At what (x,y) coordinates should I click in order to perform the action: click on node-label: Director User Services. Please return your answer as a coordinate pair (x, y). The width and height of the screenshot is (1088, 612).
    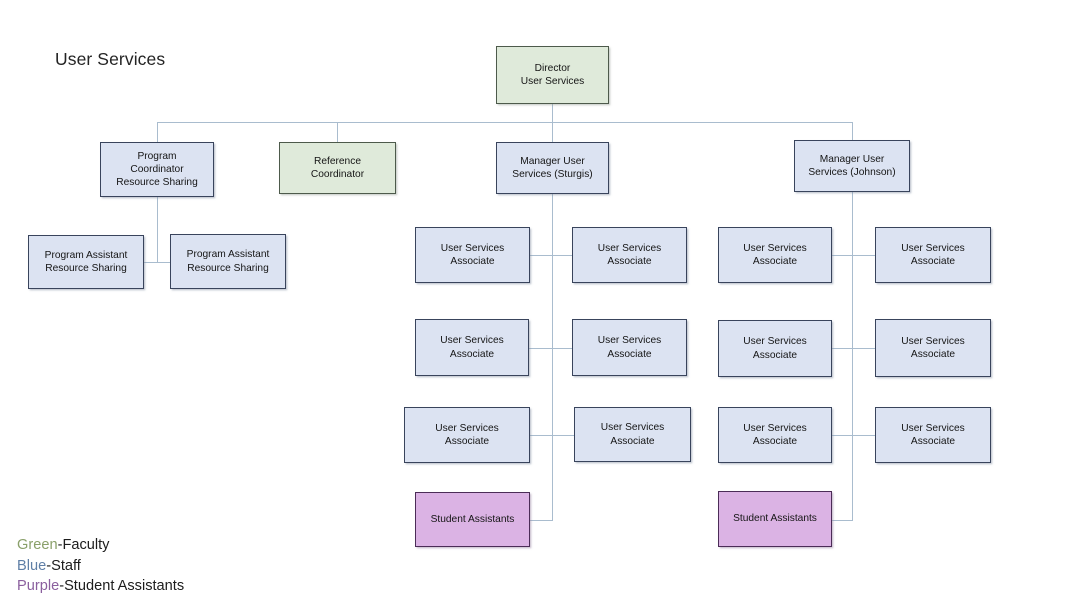
    Looking at the image, I should click on (552, 74).